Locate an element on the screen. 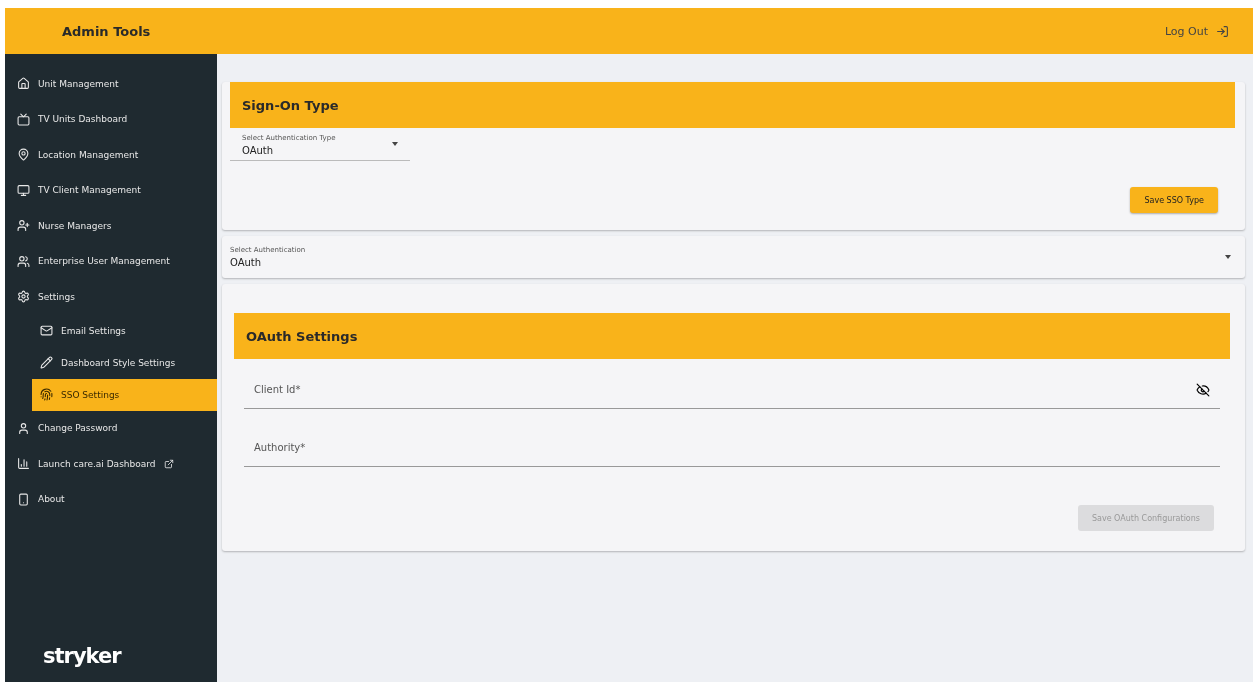 This screenshot has width=1253, height=682. save-sso-type-button: Save SSO Type is located at coordinates (1174, 200).